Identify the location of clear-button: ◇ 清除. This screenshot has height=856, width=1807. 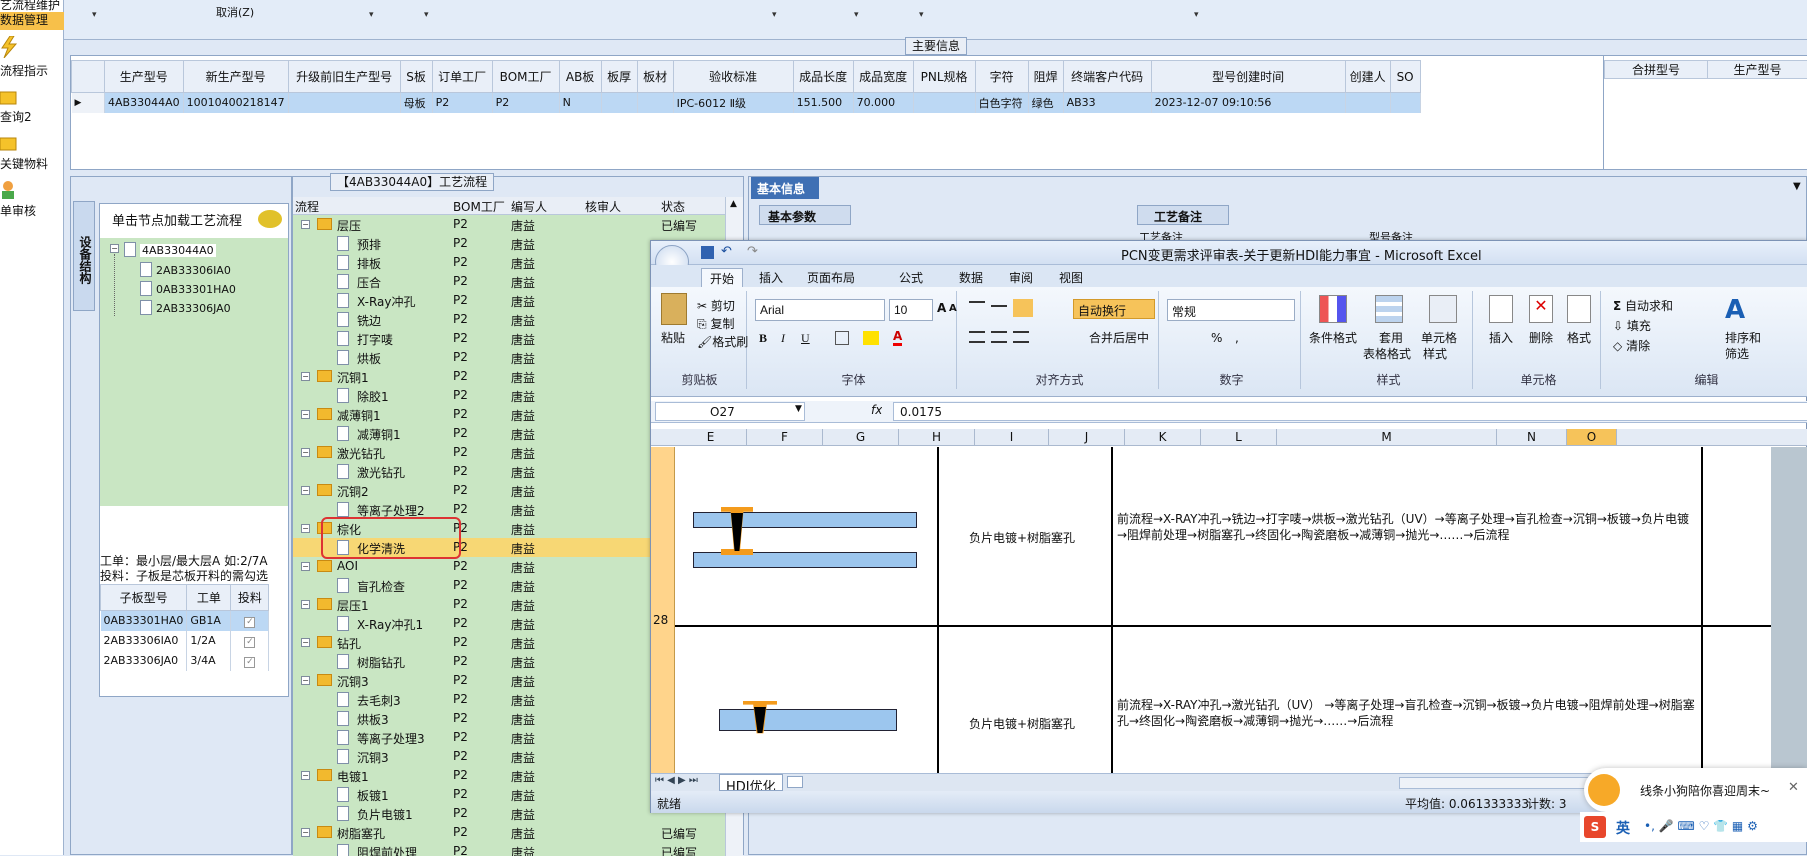
(1631, 345).